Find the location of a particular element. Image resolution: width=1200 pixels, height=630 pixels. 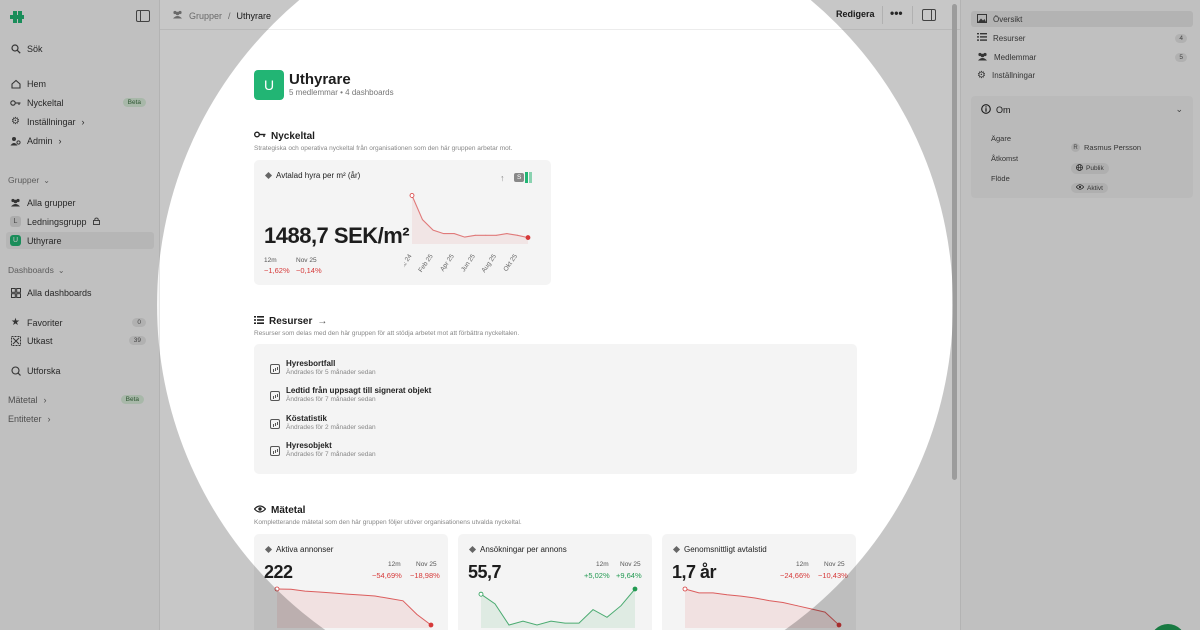

access-label: Åtkomst is located at coordinates (1005, 158).